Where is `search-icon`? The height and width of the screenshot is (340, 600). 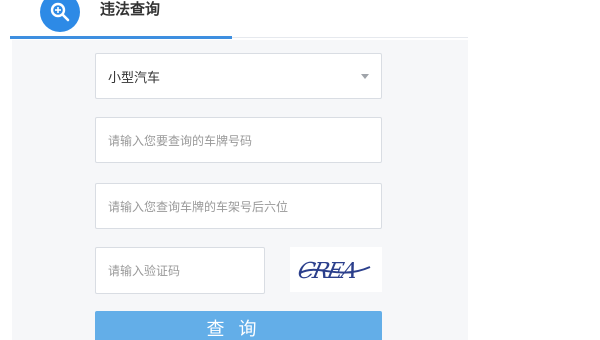
search-icon is located at coordinates (60, 16).